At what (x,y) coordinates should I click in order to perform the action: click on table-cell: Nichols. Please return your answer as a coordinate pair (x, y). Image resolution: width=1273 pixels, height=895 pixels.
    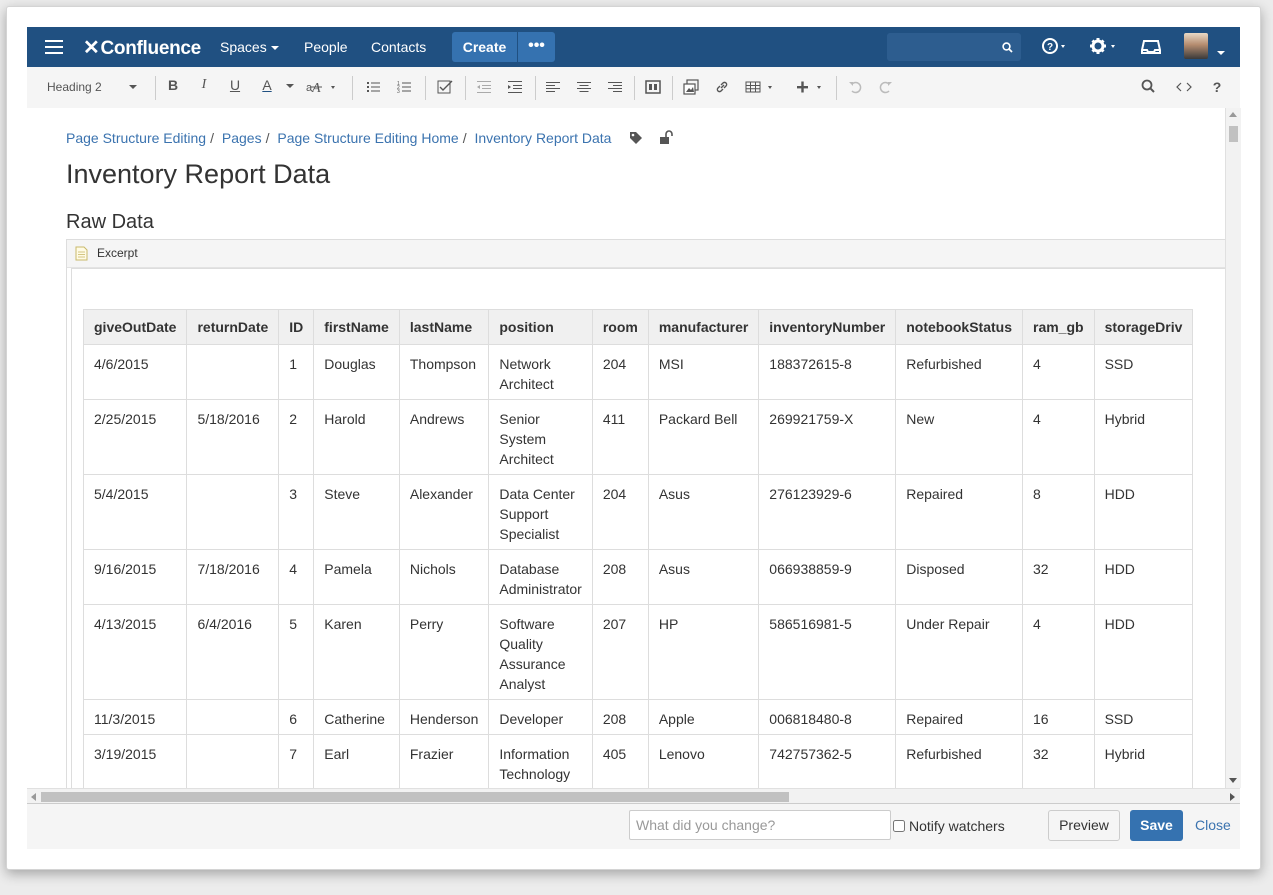
    Looking at the image, I should click on (444, 577).